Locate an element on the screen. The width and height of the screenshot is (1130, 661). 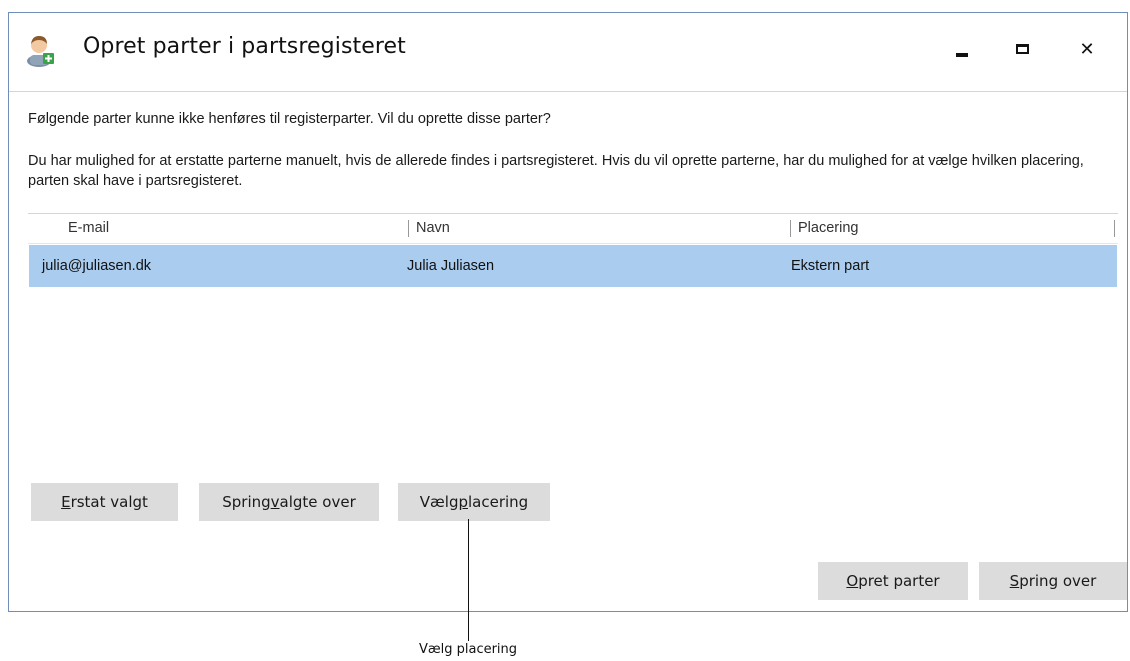
create-parties-button: Opret parter is located at coordinates (893, 581).